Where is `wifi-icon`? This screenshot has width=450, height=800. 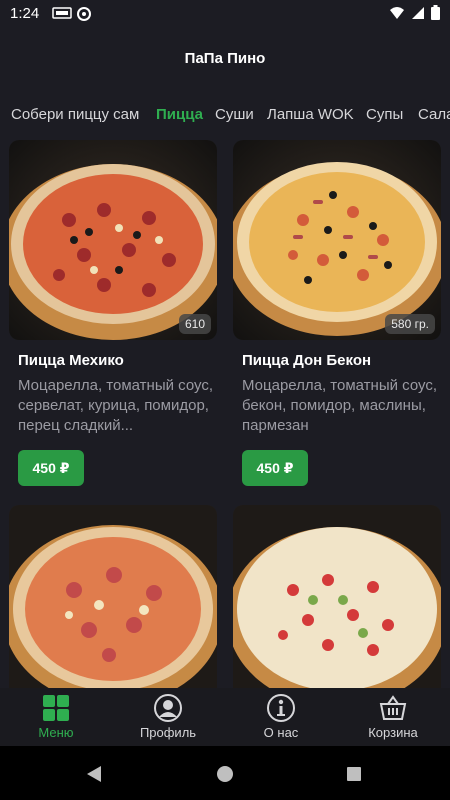
wifi-icon is located at coordinates (397, 12).